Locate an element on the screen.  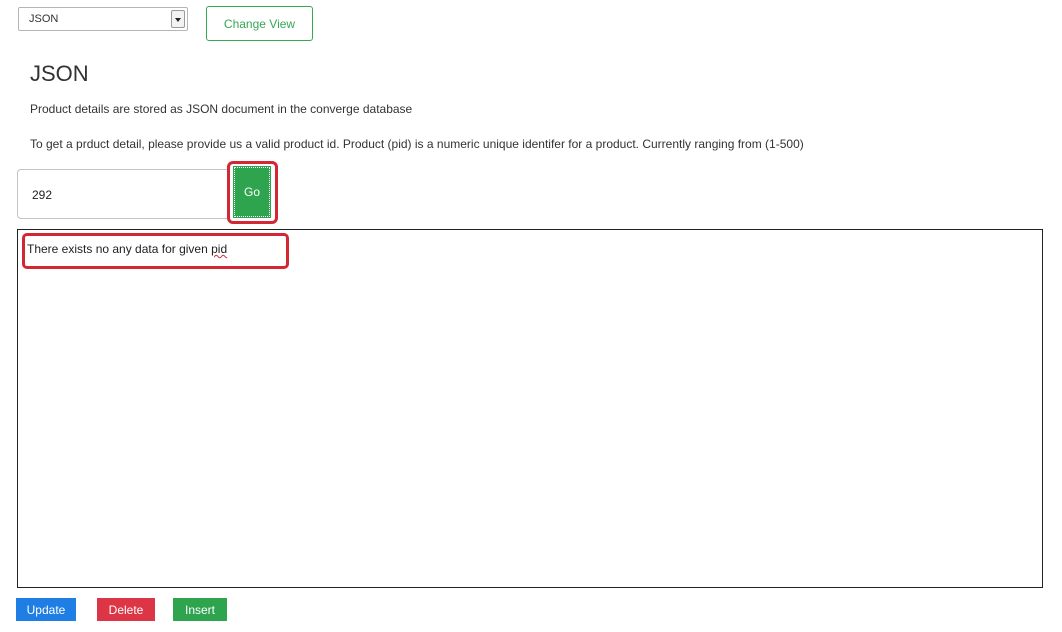
delete-button: Delete is located at coordinates (126, 609).